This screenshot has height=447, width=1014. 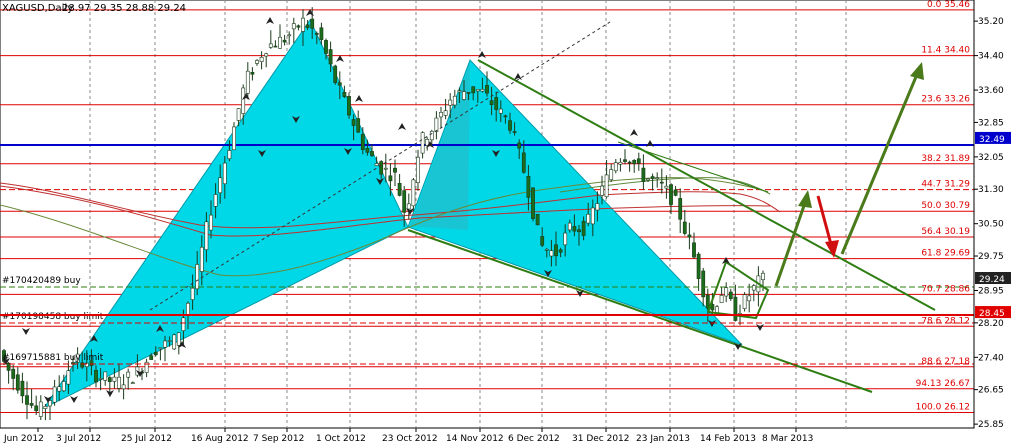 I want to click on date-tick-label: 23 Oct 2012, so click(x=410, y=439).